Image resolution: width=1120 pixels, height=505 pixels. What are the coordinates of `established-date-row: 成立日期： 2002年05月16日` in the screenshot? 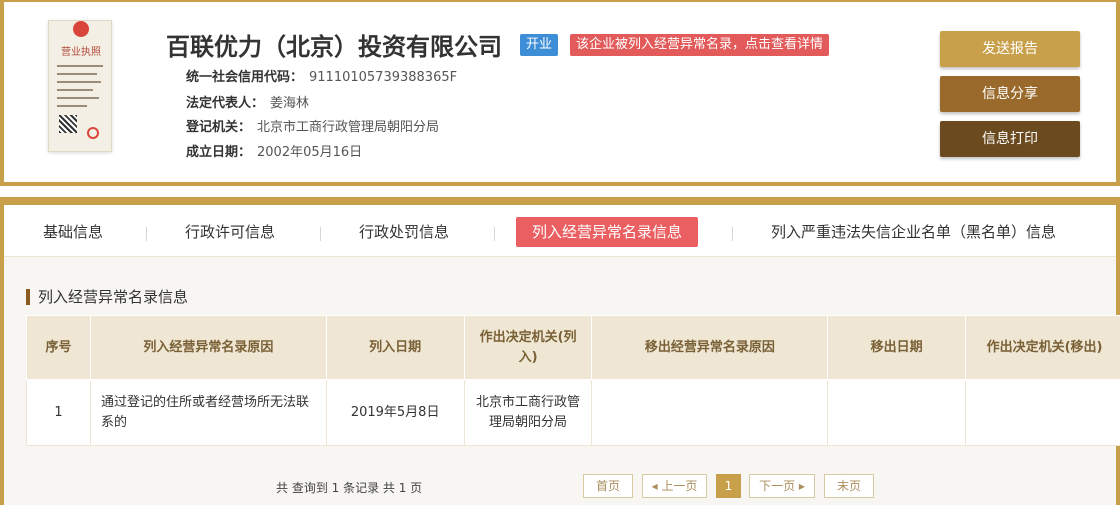 It's located at (274, 150).